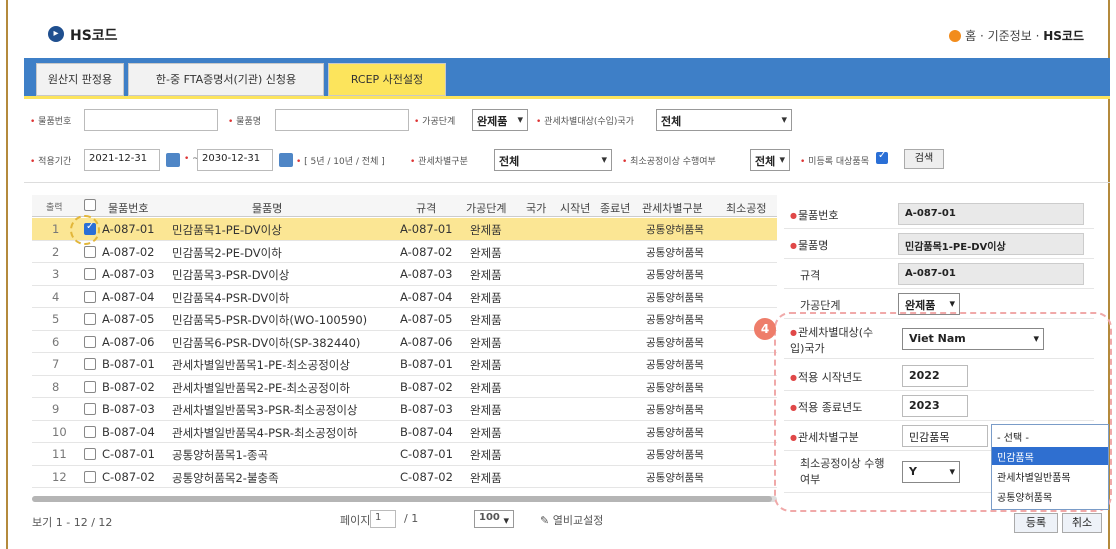 This screenshot has height=549, width=1116. What do you see at coordinates (426, 431) in the screenshot?
I see `cell-spec: B-087-04` at bounding box center [426, 431].